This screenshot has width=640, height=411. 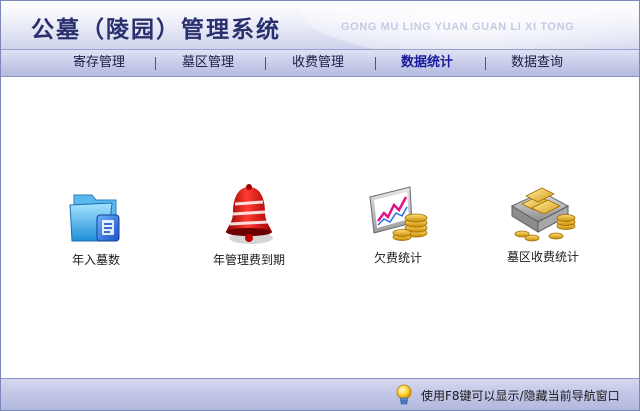 I want to click on module-yearly-burials: 年入墓数, so click(x=96, y=226).